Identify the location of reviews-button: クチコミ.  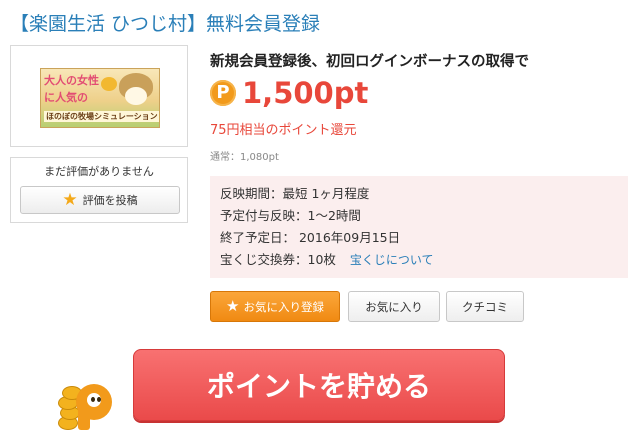
(485, 306).